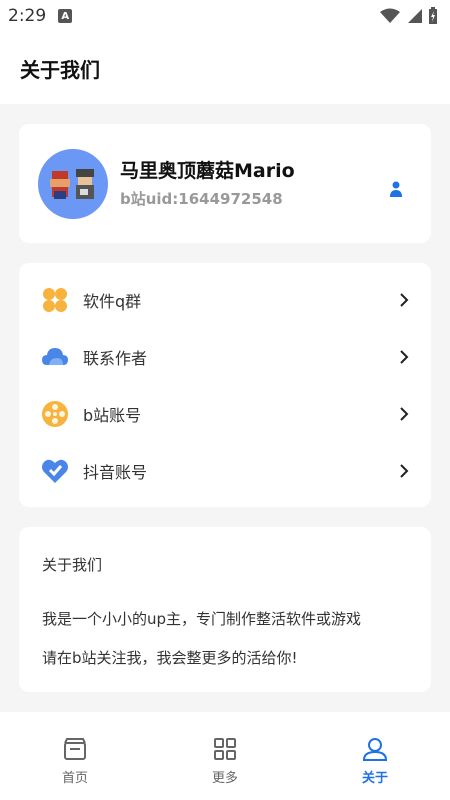 The height and width of the screenshot is (800, 450). Describe the element at coordinates (55, 471) in the screenshot. I see `heart-icon` at that location.